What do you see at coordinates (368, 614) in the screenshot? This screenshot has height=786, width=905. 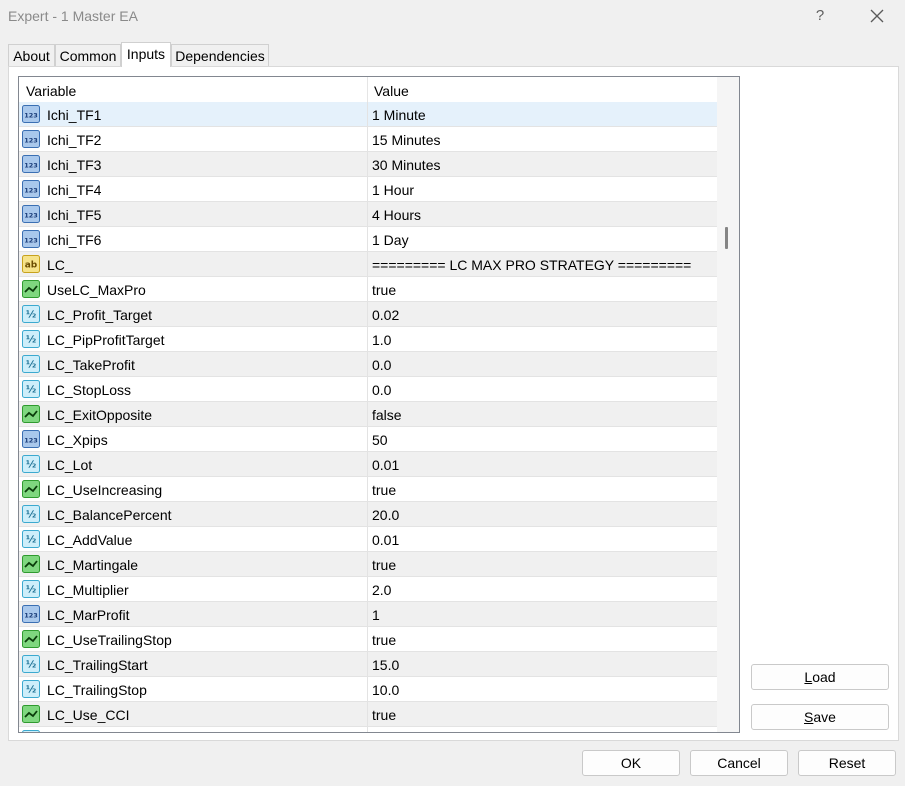 I see `table-row: 123 LC_MarProfit 1` at bounding box center [368, 614].